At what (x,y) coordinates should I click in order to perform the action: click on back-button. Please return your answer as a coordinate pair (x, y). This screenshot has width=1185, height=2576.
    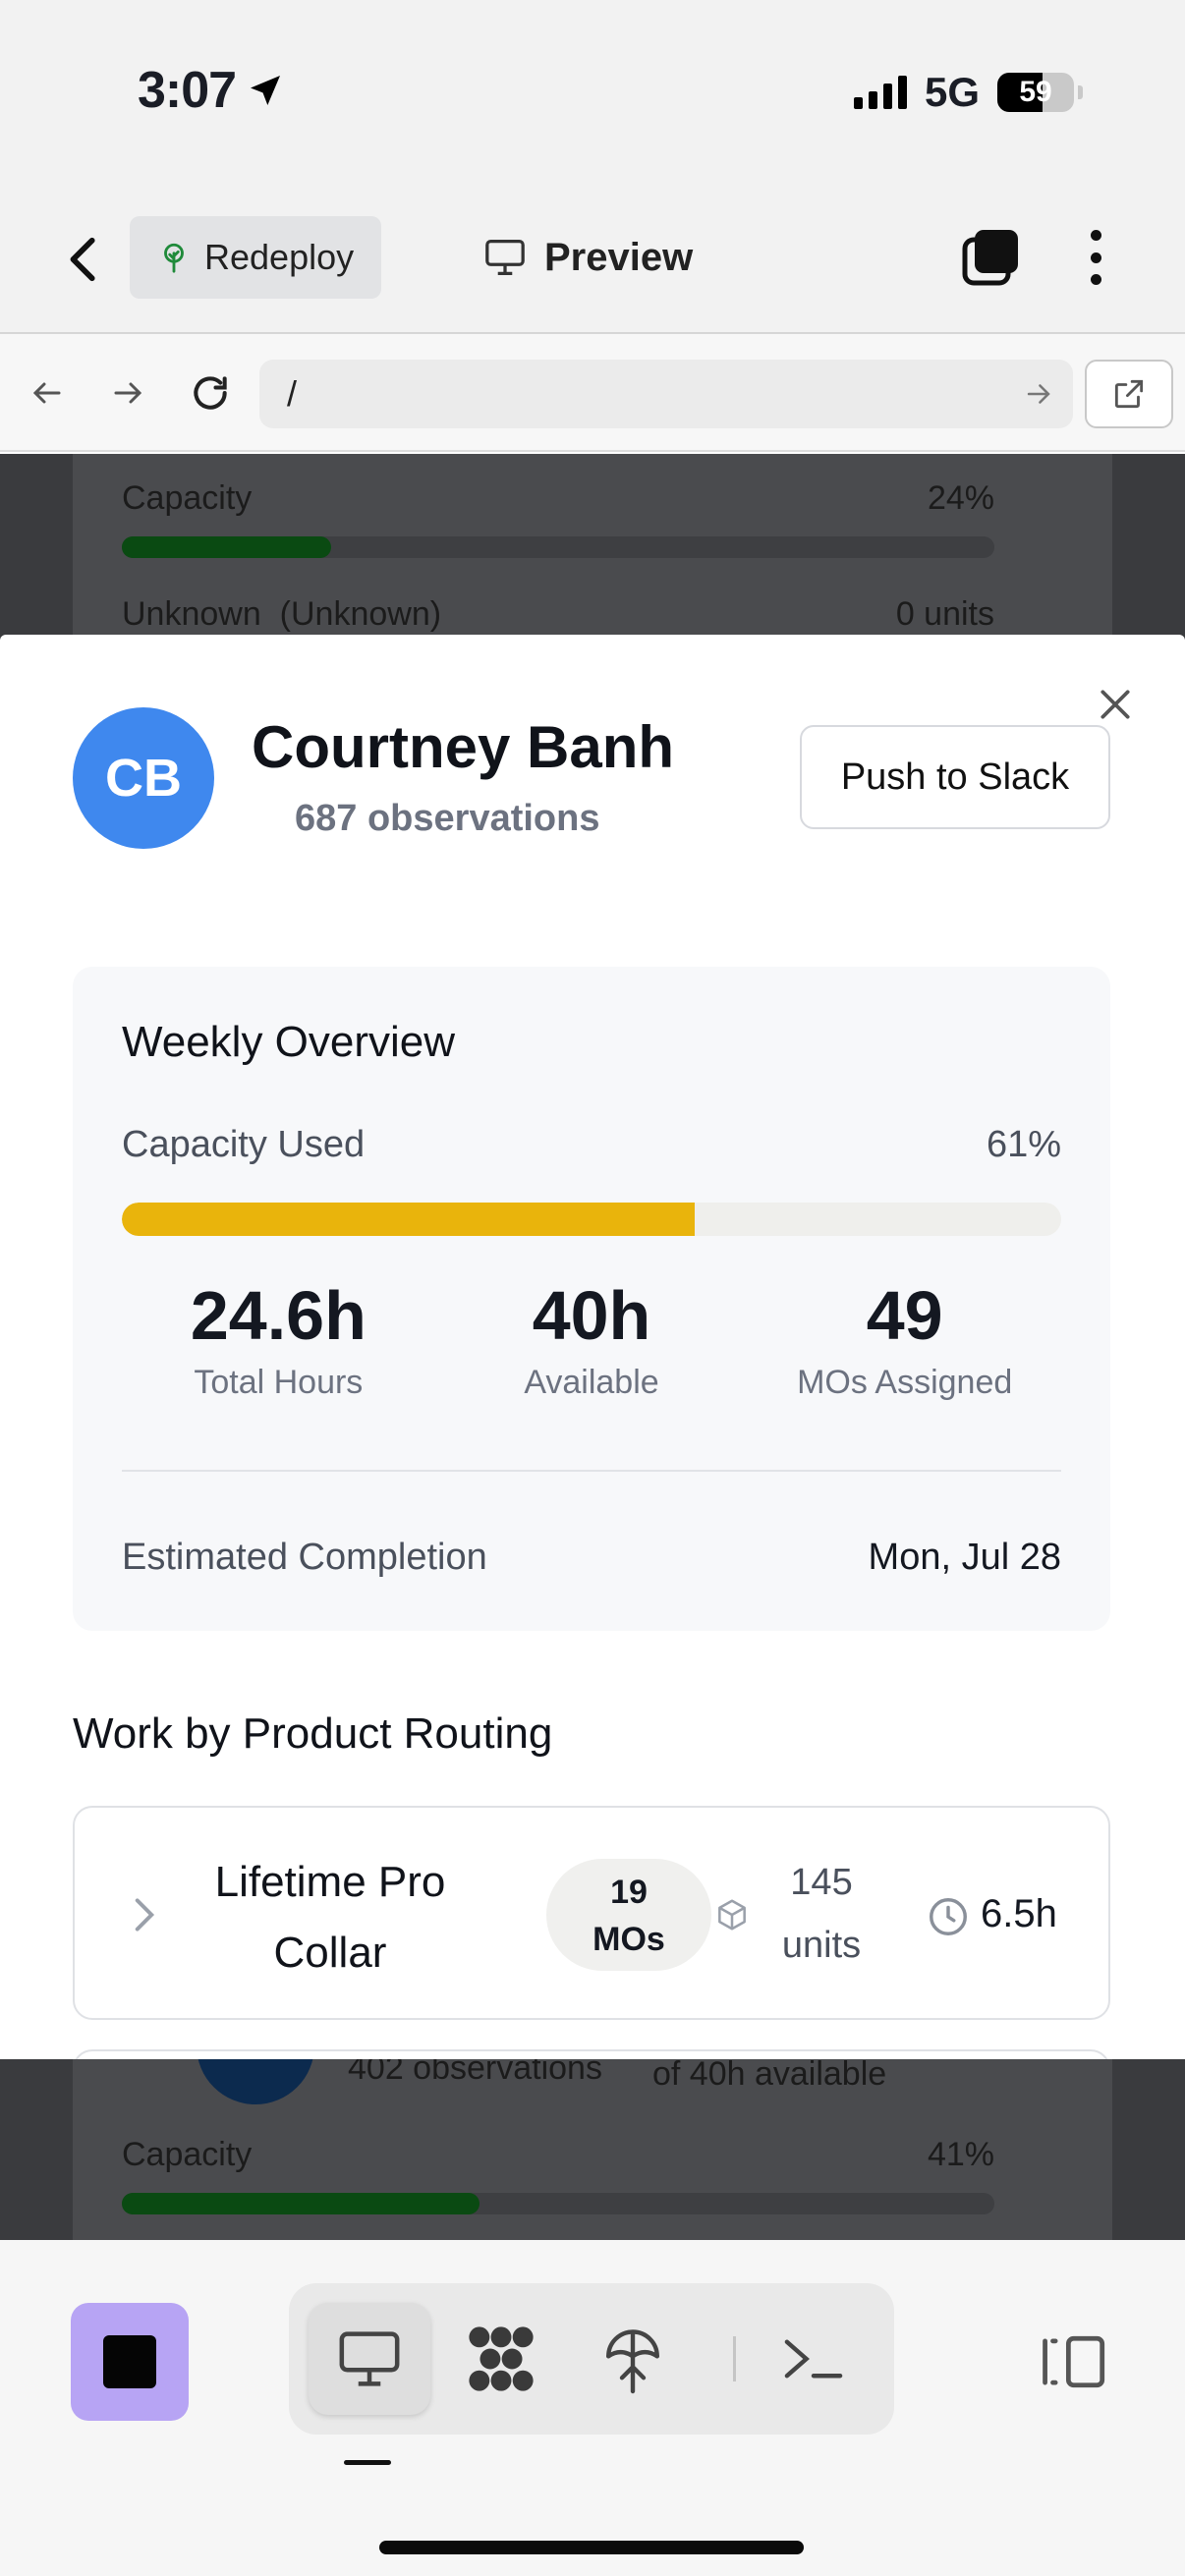
    Looking at the image, I should click on (84, 259).